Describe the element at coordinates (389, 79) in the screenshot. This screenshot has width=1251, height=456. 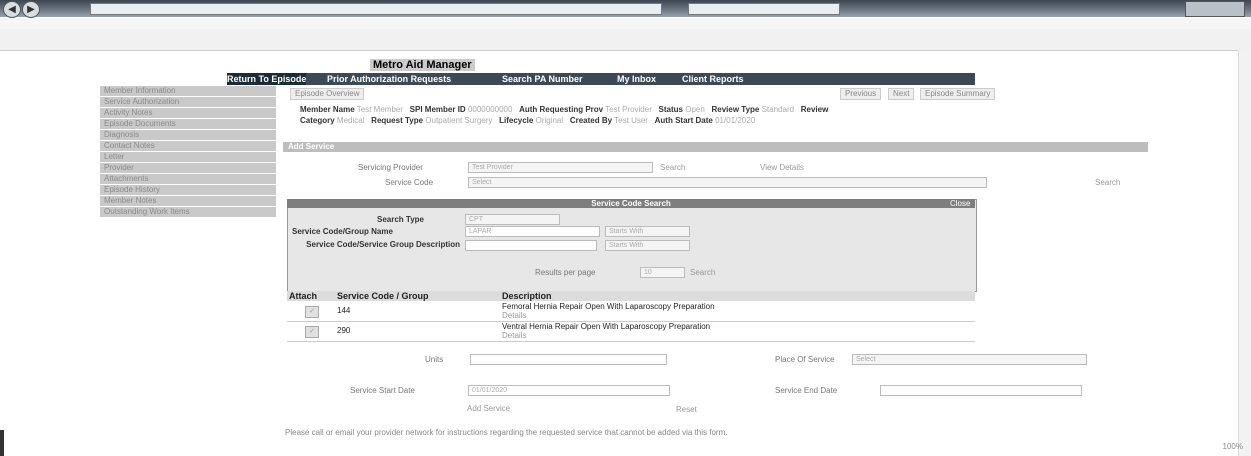
I see `tab-prior-authorization: Prior Authorization Requests` at that location.